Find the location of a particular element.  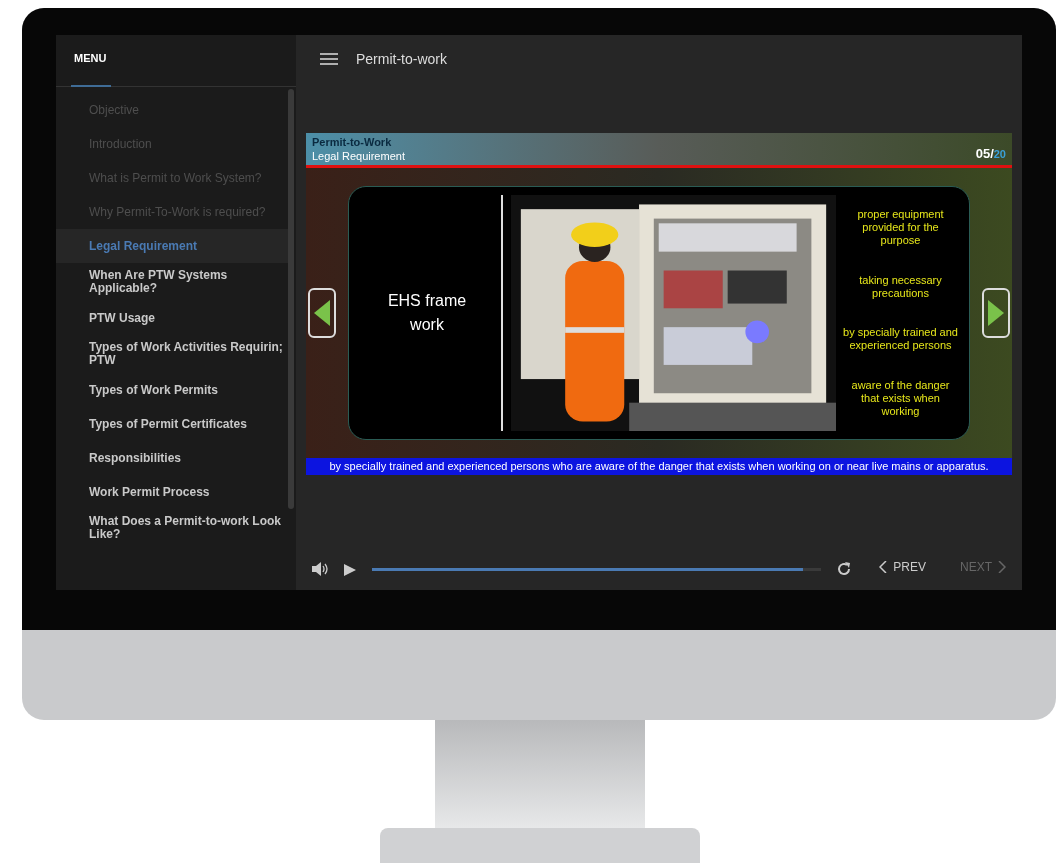

previous-button: PREV is located at coordinates (902, 567).